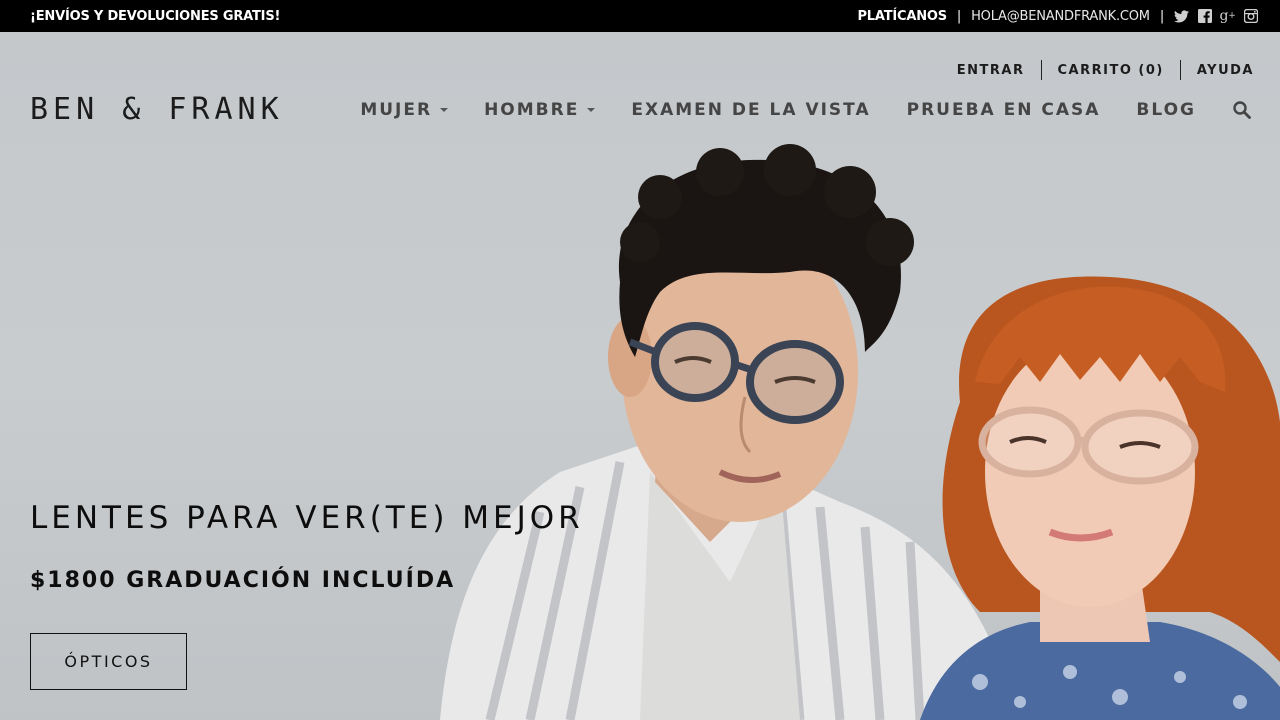  Describe the element at coordinates (1217, 70) in the screenshot. I see `help-link: AYUDA` at that location.